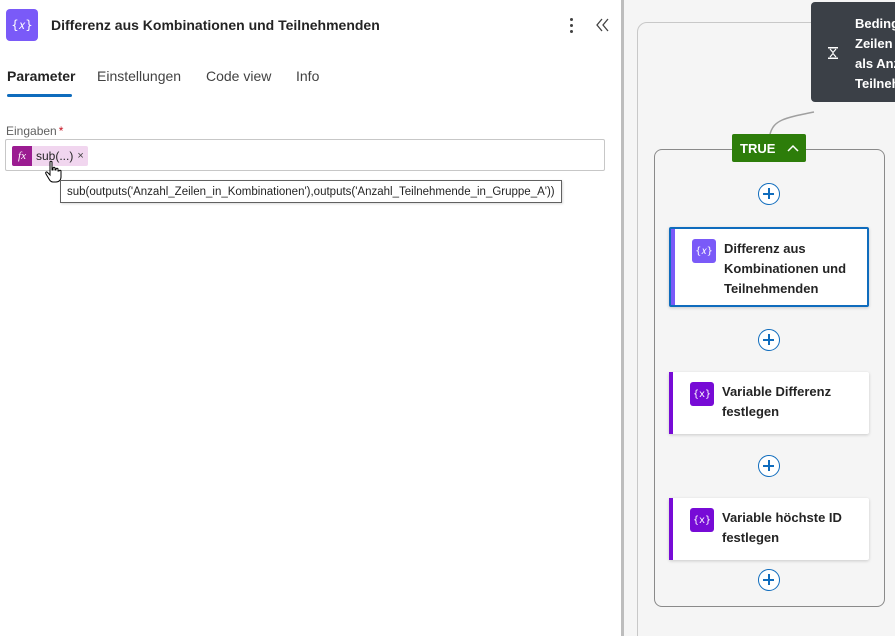 The height and width of the screenshot is (636, 895). What do you see at coordinates (875, 83) in the screenshot?
I see `condition-title-line: Teilneh` at bounding box center [875, 83].